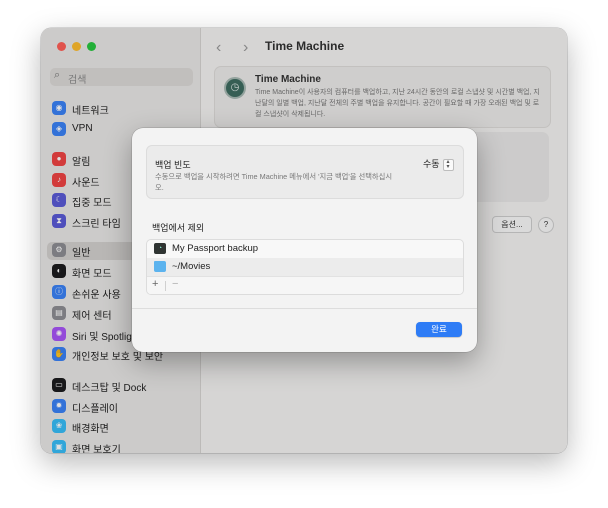 This screenshot has width=608, height=508. I want to click on add-exclusion-button: +, so click(155, 284).